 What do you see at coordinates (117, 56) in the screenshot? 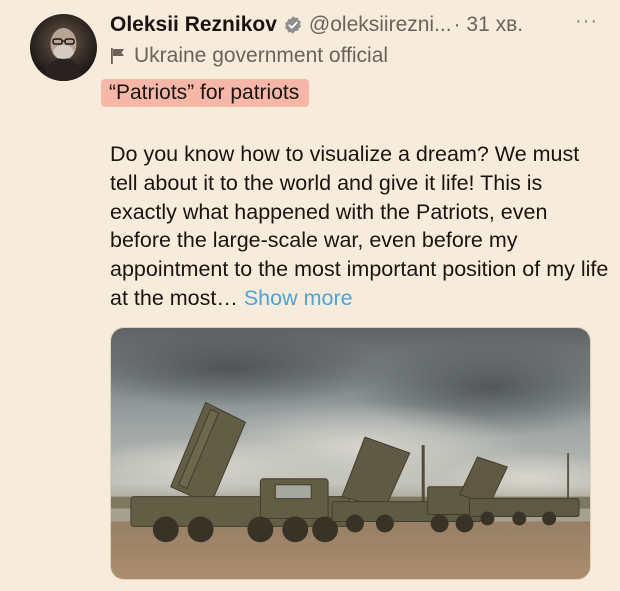
I see `flag-icon` at bounding box center [117, 56].